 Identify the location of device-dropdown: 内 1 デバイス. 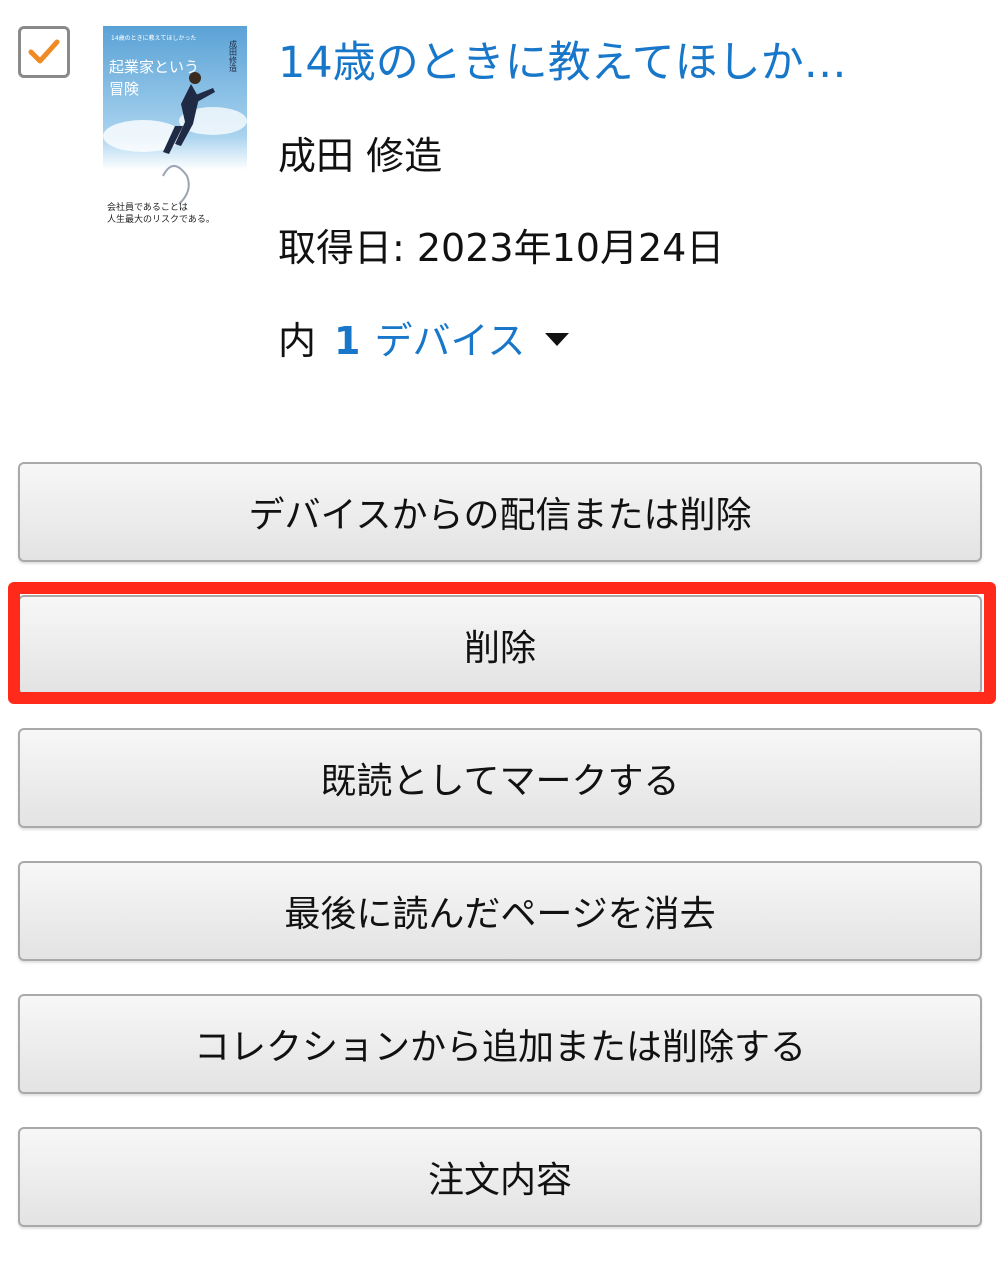
(424, 341).